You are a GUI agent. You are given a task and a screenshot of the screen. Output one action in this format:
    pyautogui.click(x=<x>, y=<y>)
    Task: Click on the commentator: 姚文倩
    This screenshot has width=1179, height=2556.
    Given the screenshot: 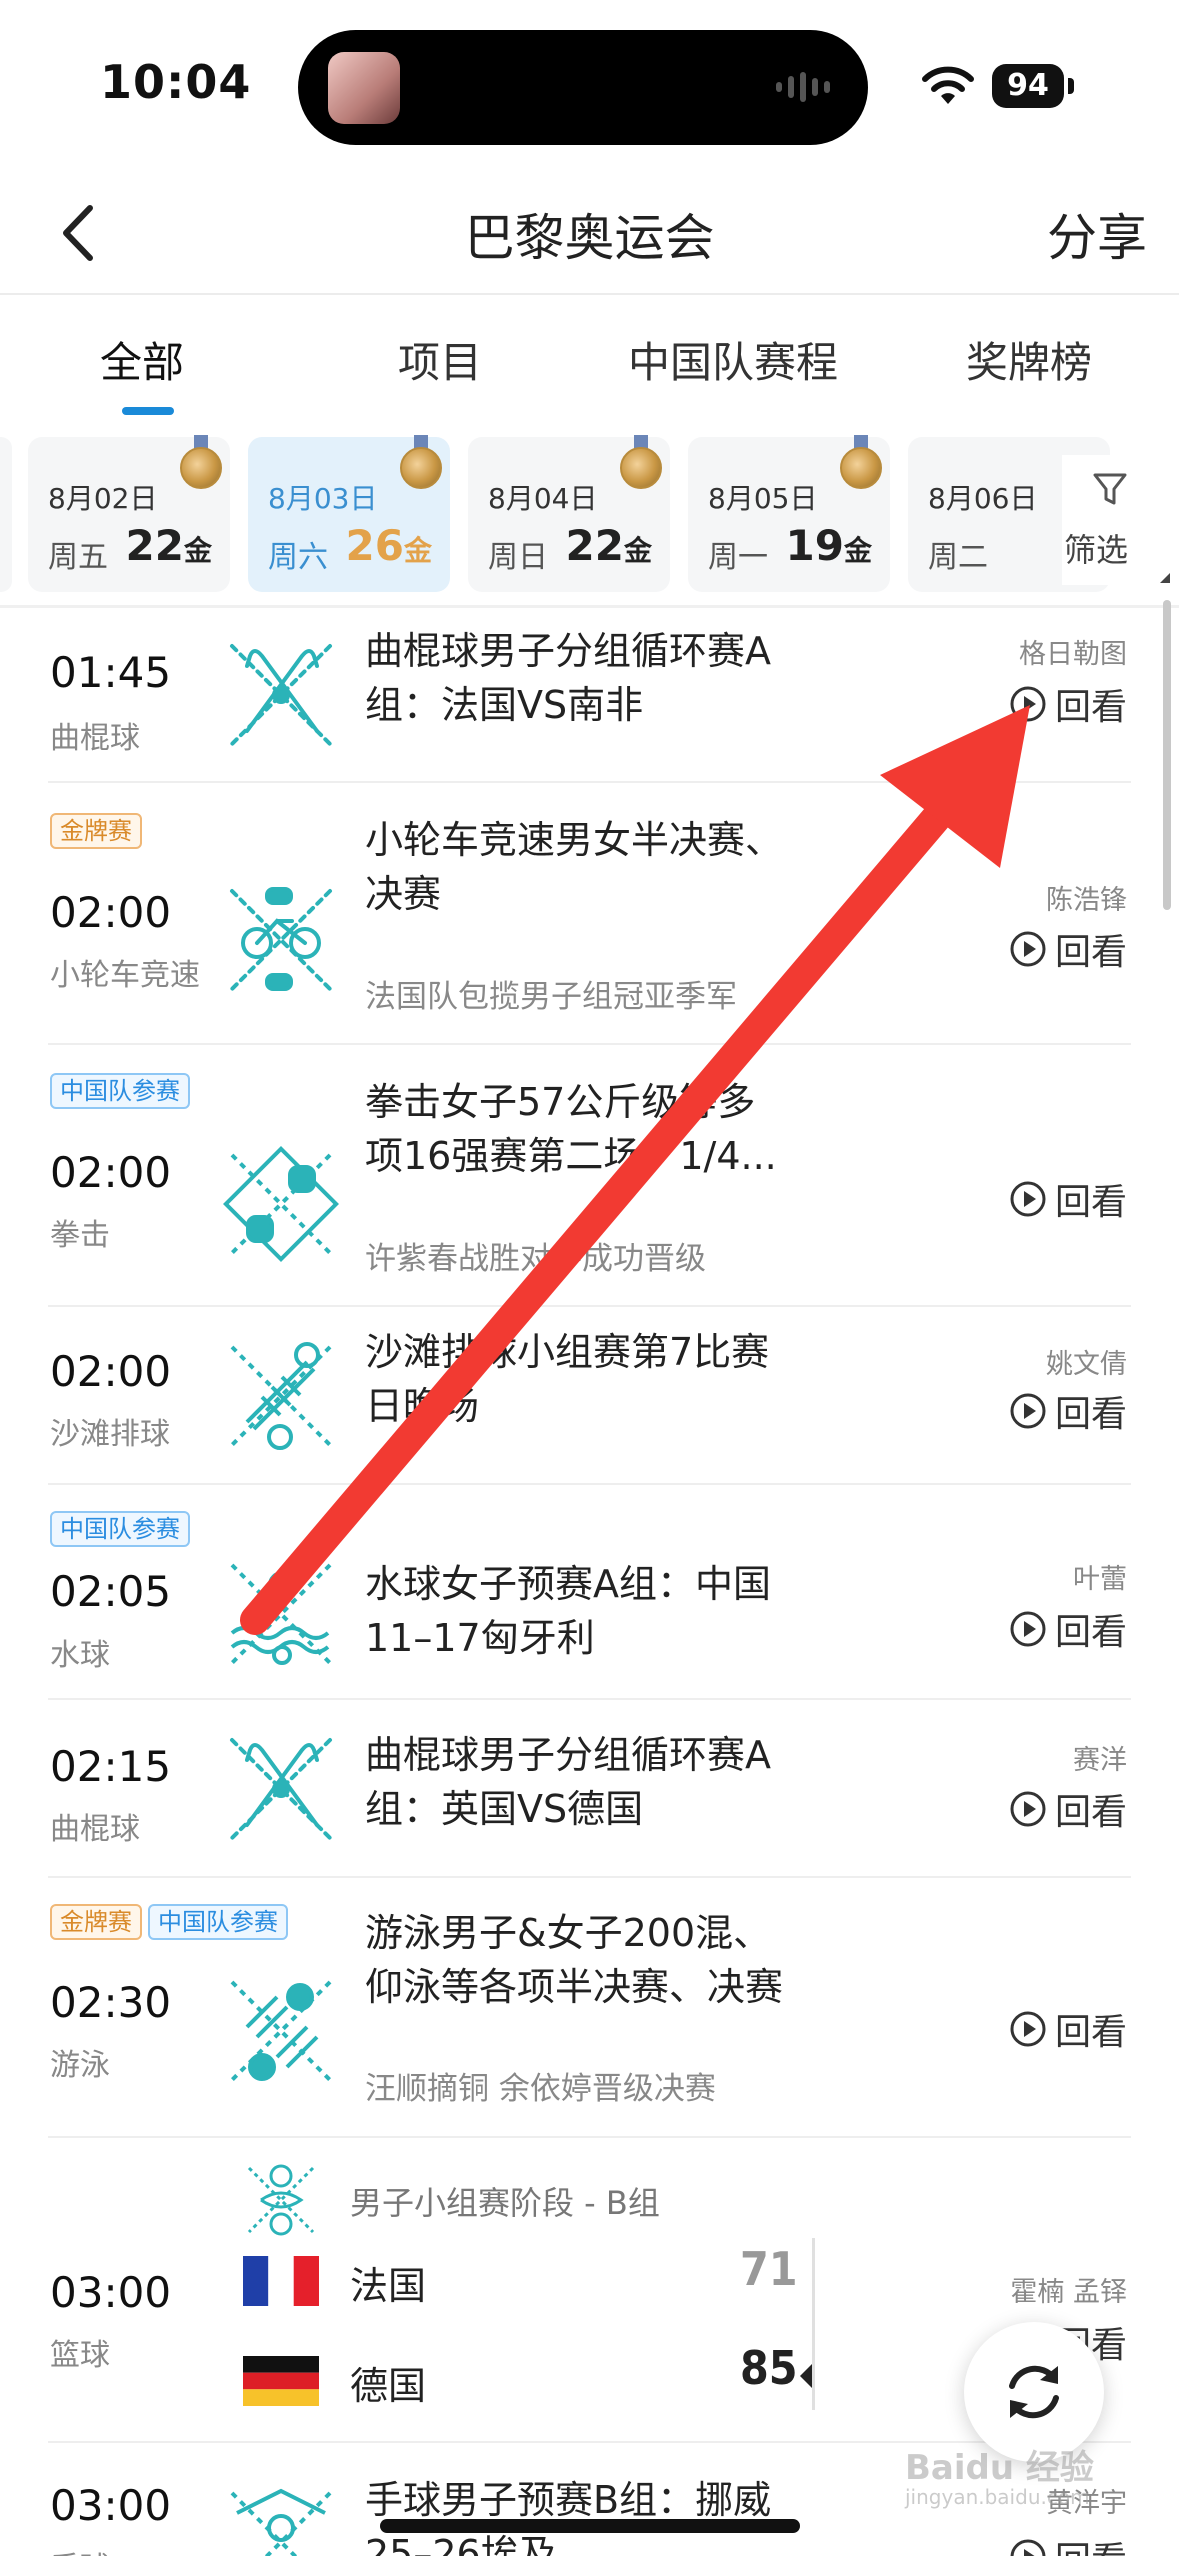 What is the action you would take?
    pyautogui.click(x=1086, y=1364)
    